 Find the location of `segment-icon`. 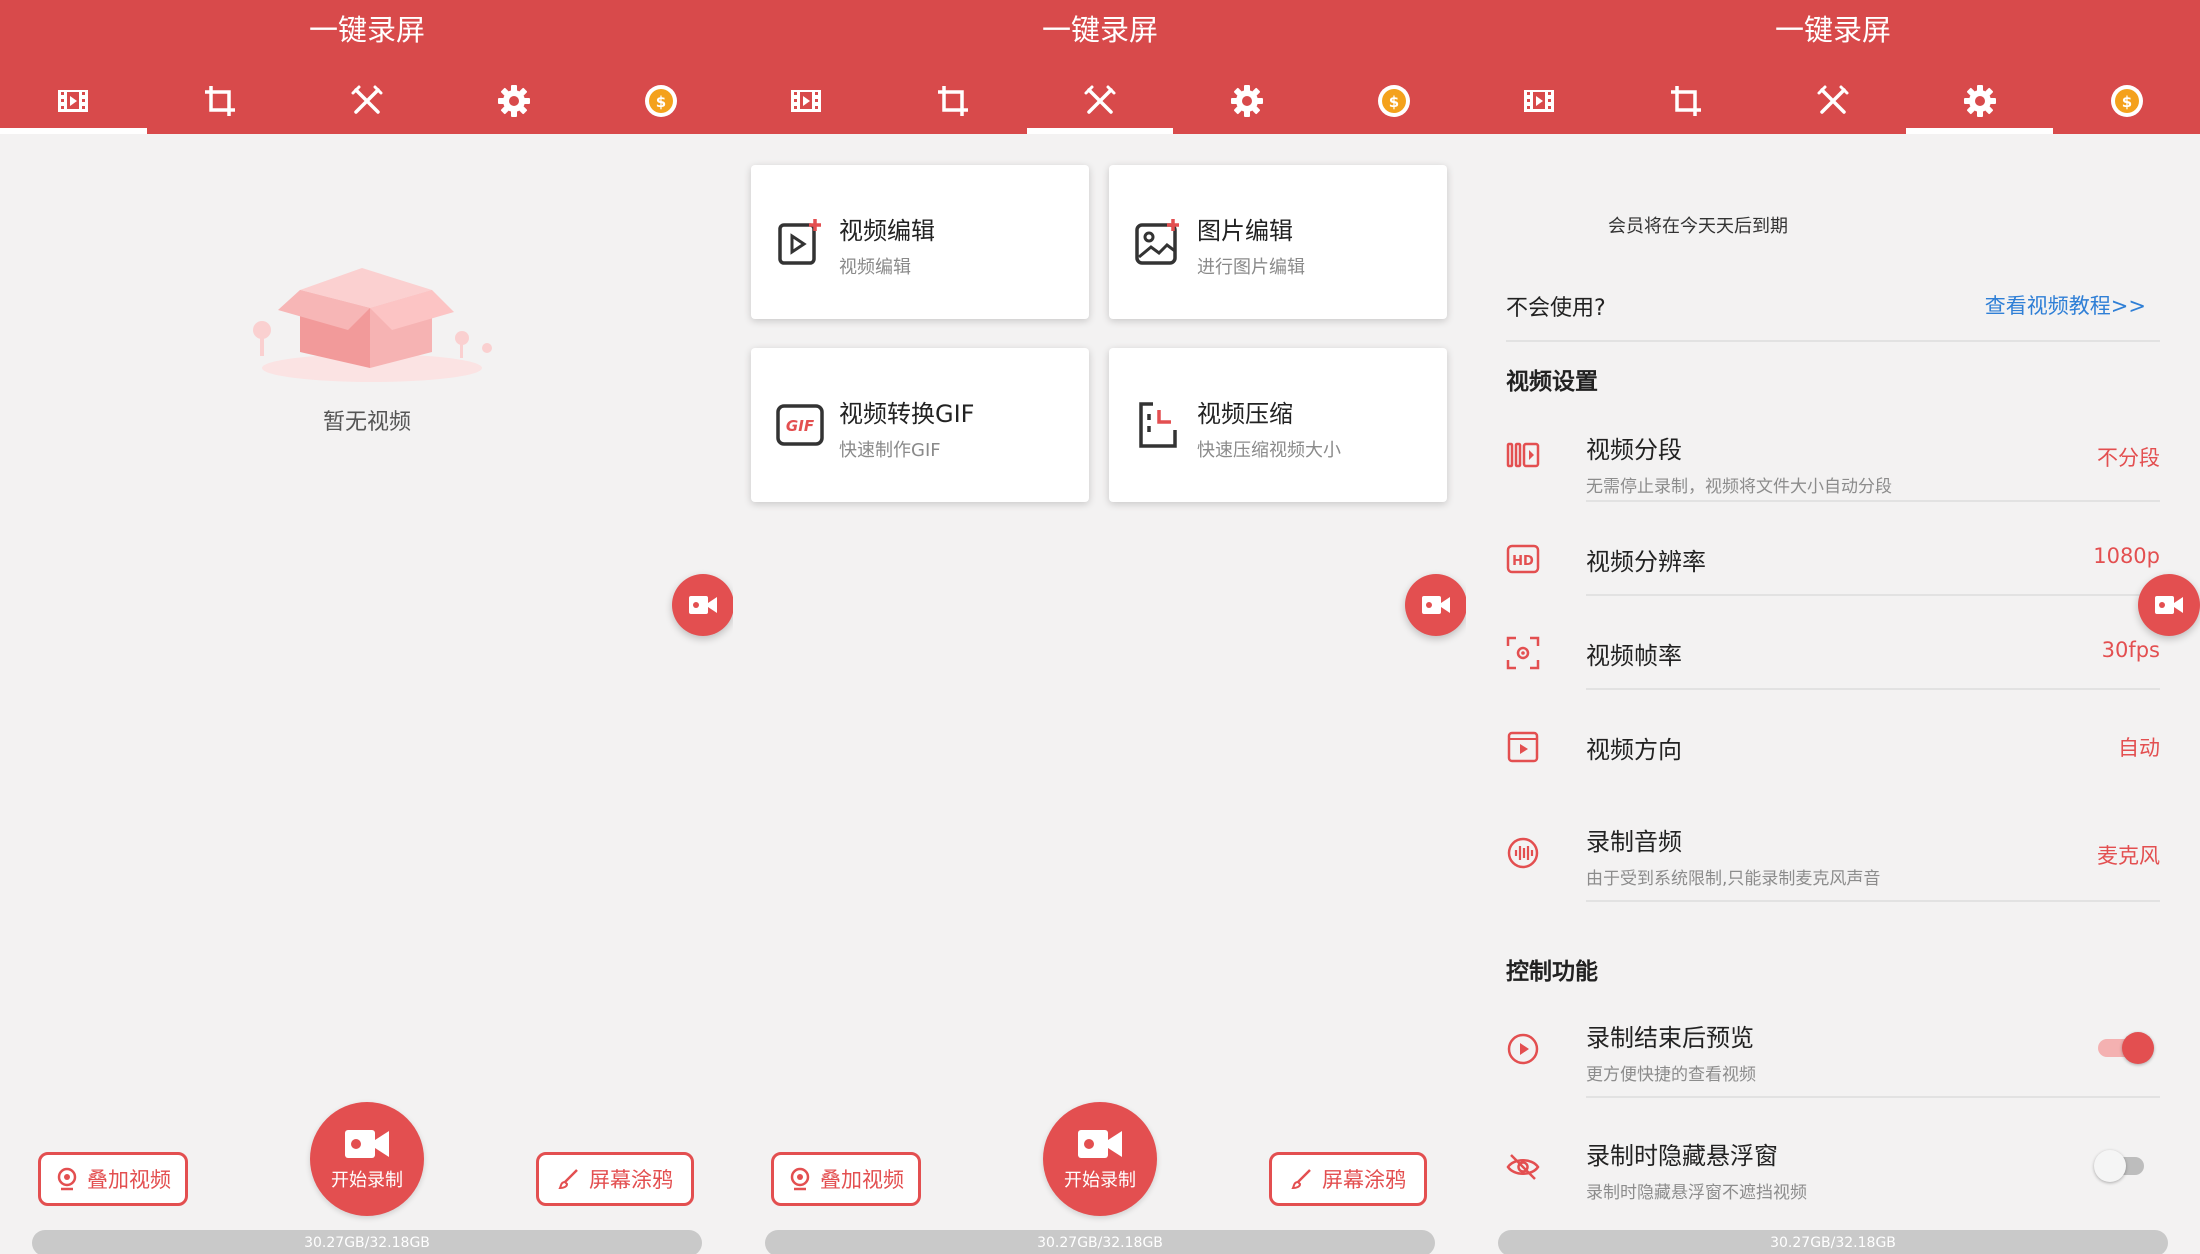

segment-icon is located at coordinates (1523, 455).